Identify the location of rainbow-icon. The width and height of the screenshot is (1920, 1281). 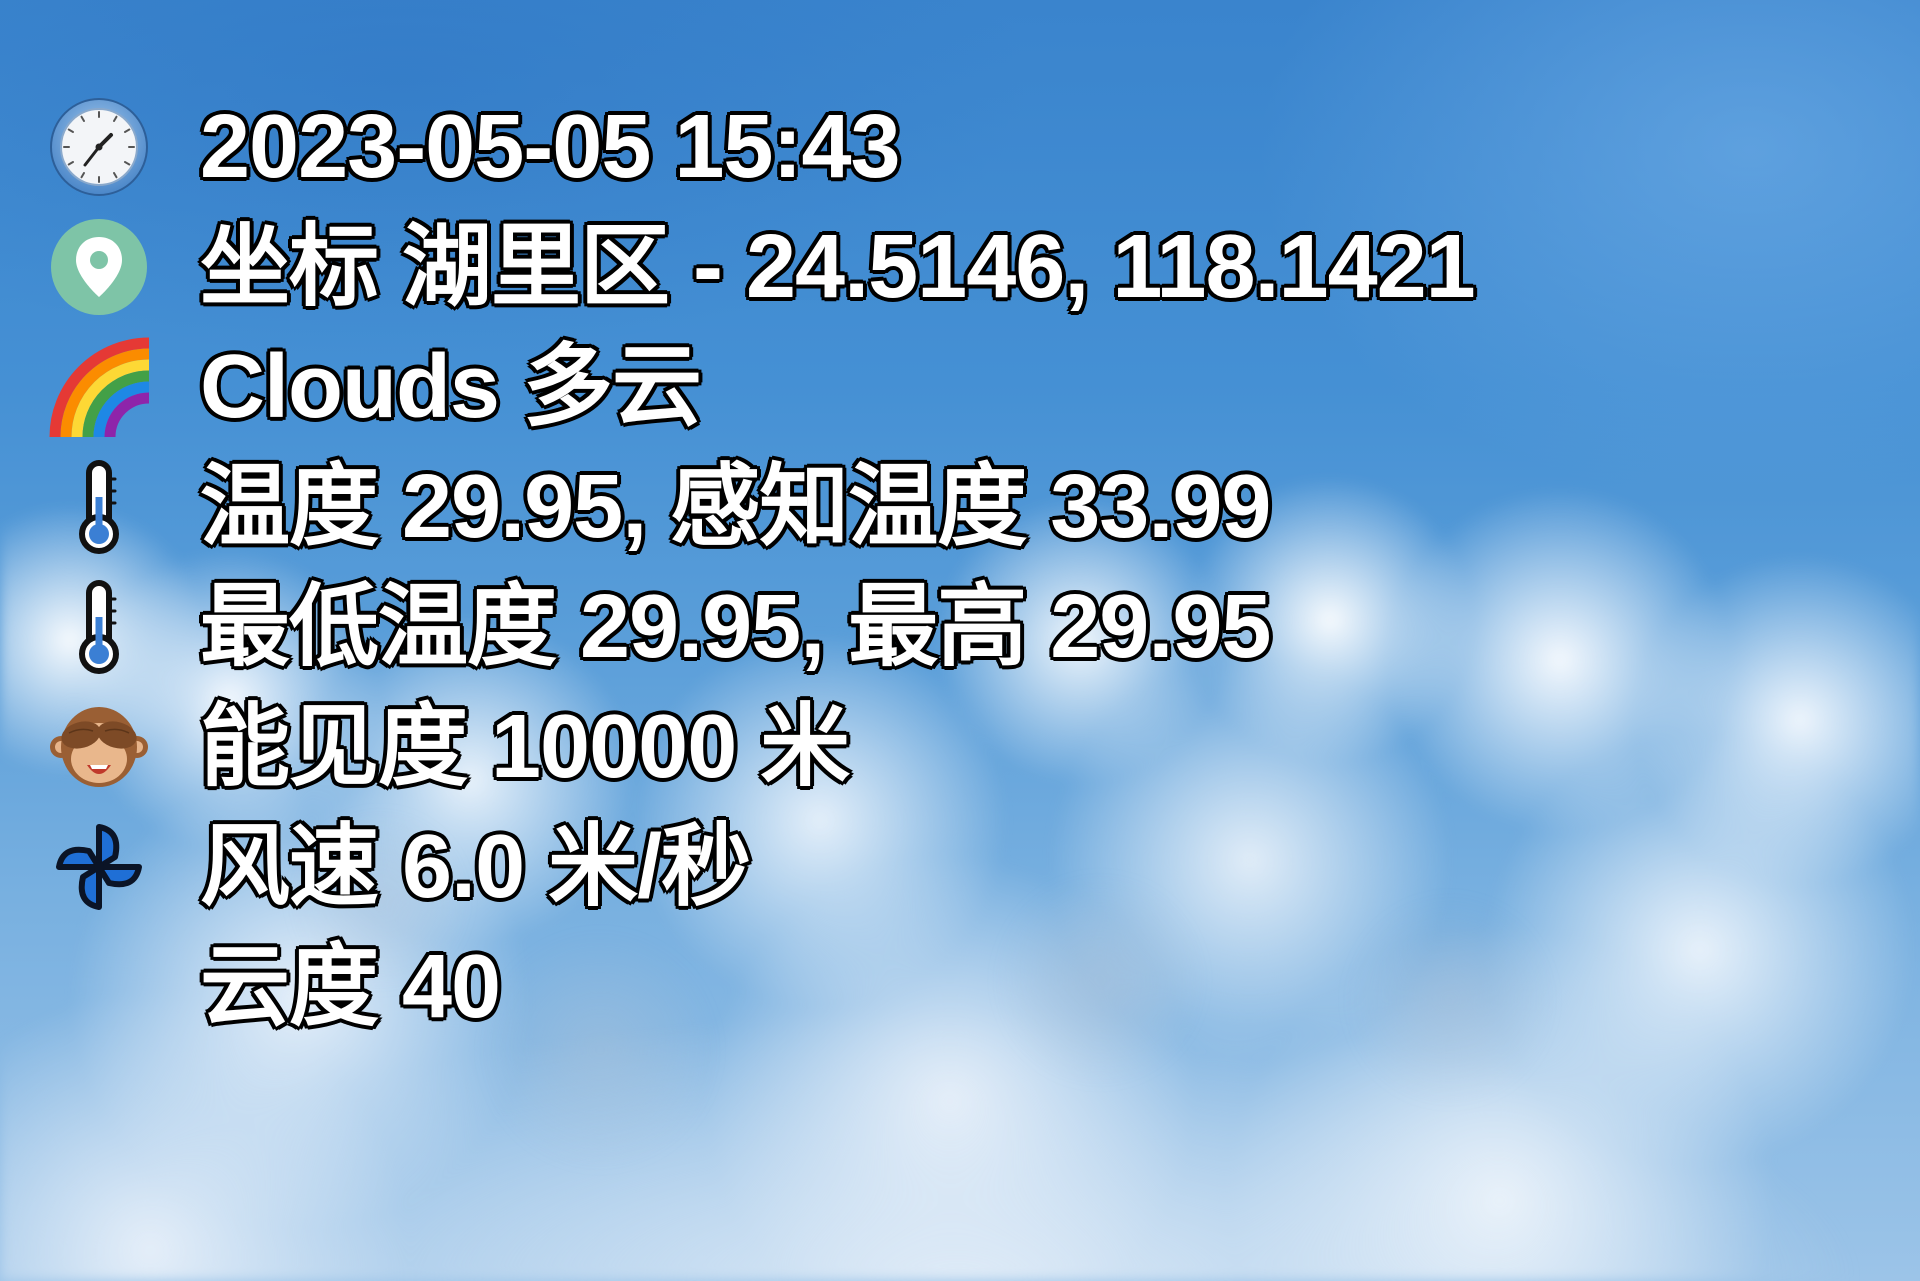
(99, 387).